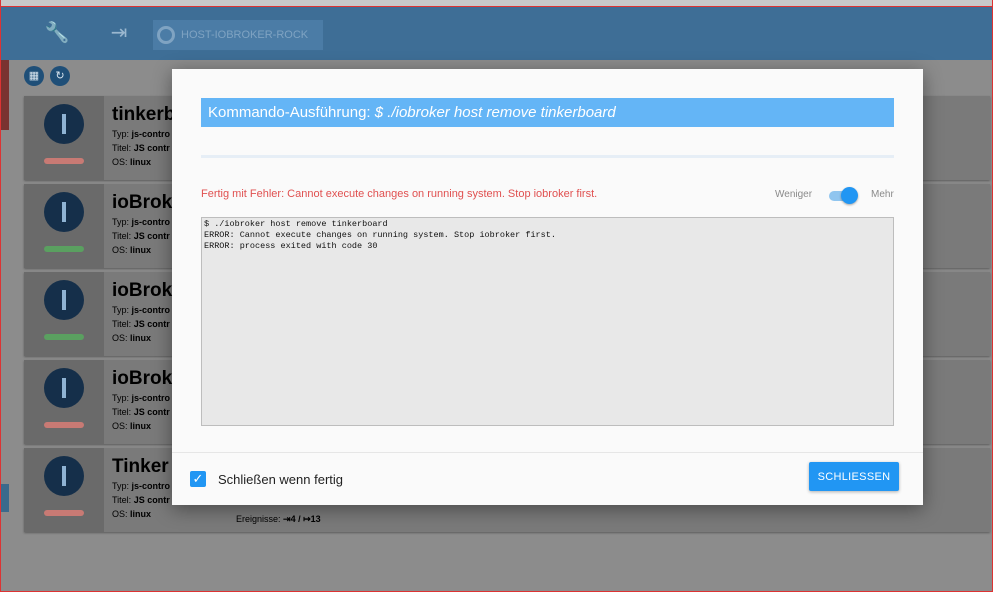 The height and width of the screenshot is (592, 993). I want to click on wrench-icon: 🔧, so click(57, 33).